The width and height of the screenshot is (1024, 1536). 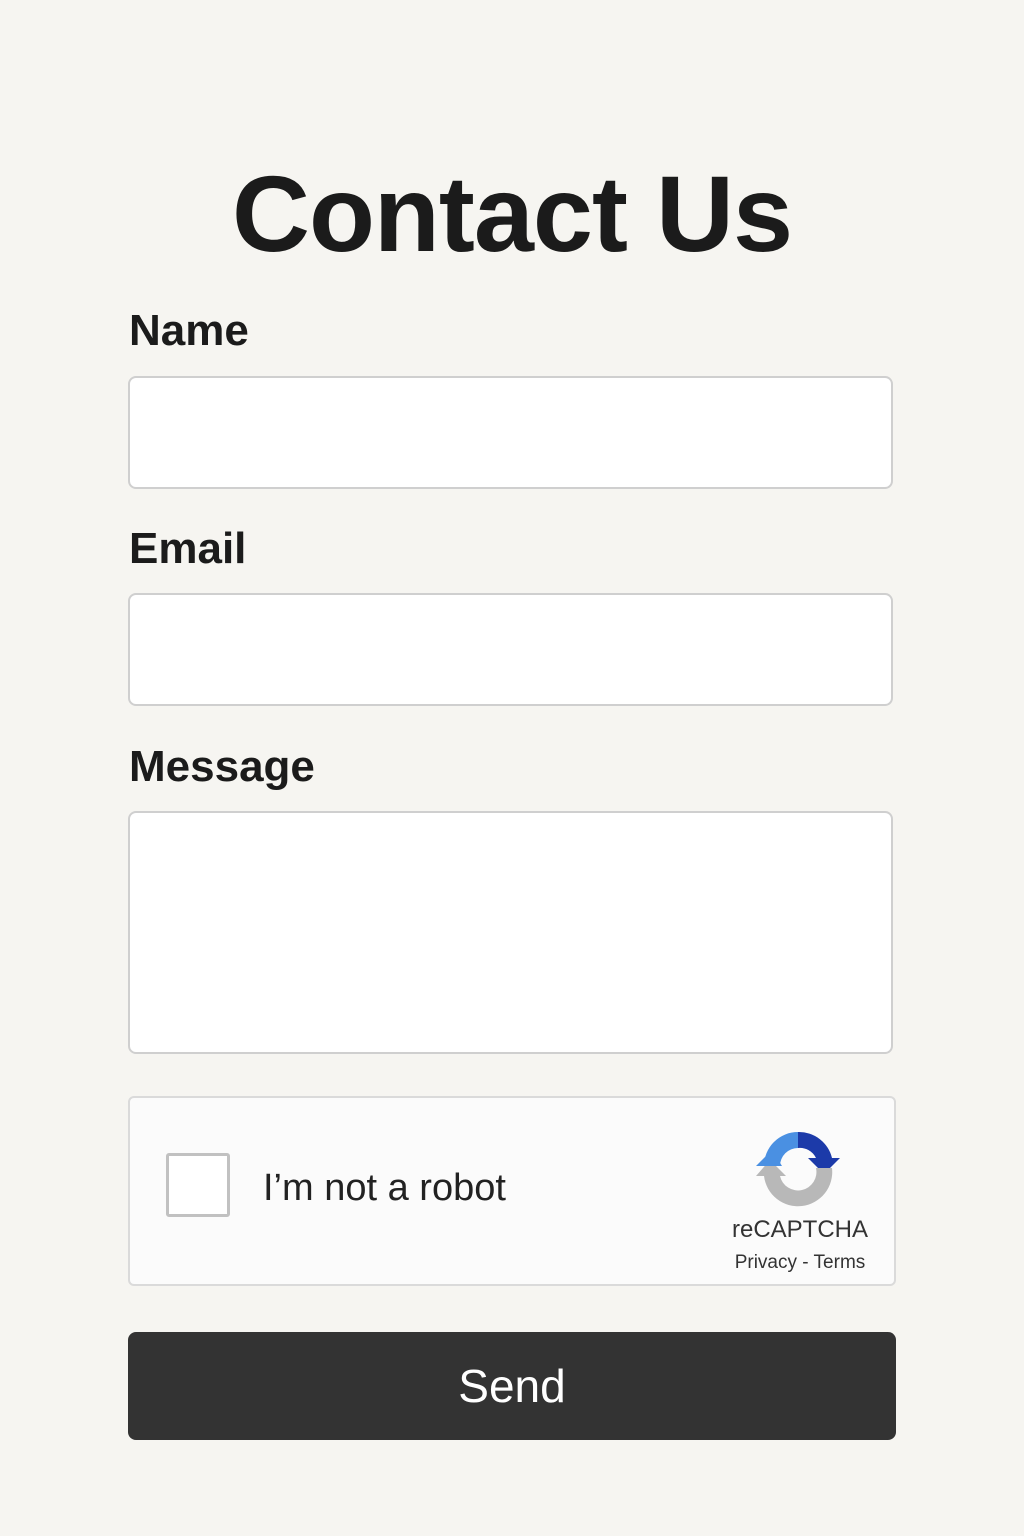 What do you see at coordinates (222, 766) in the screenshot?
I see `message-label: Message` at bounding box center [222, 766].